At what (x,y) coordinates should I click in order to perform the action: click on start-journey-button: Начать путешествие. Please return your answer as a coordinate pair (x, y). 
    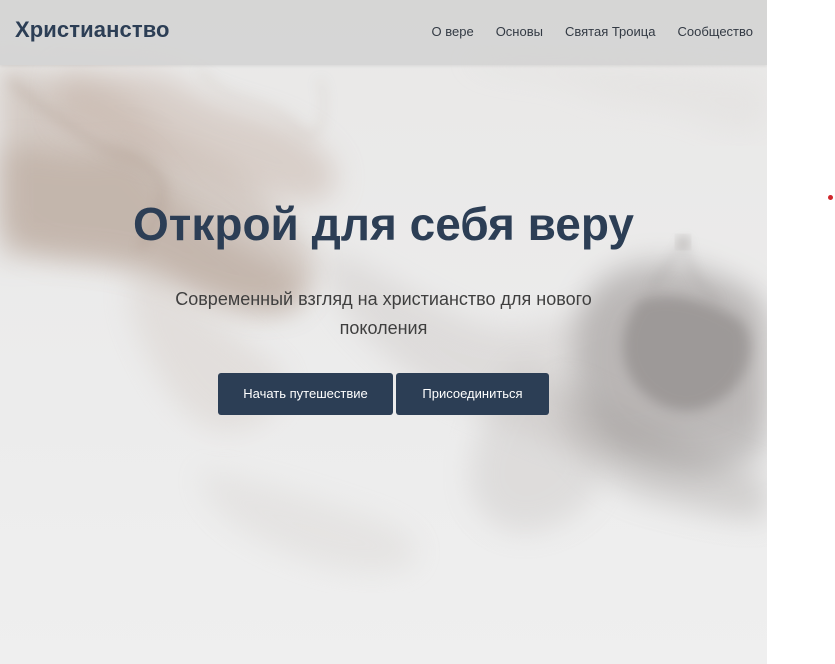
    Looking at the image, I should click on (305, 394).